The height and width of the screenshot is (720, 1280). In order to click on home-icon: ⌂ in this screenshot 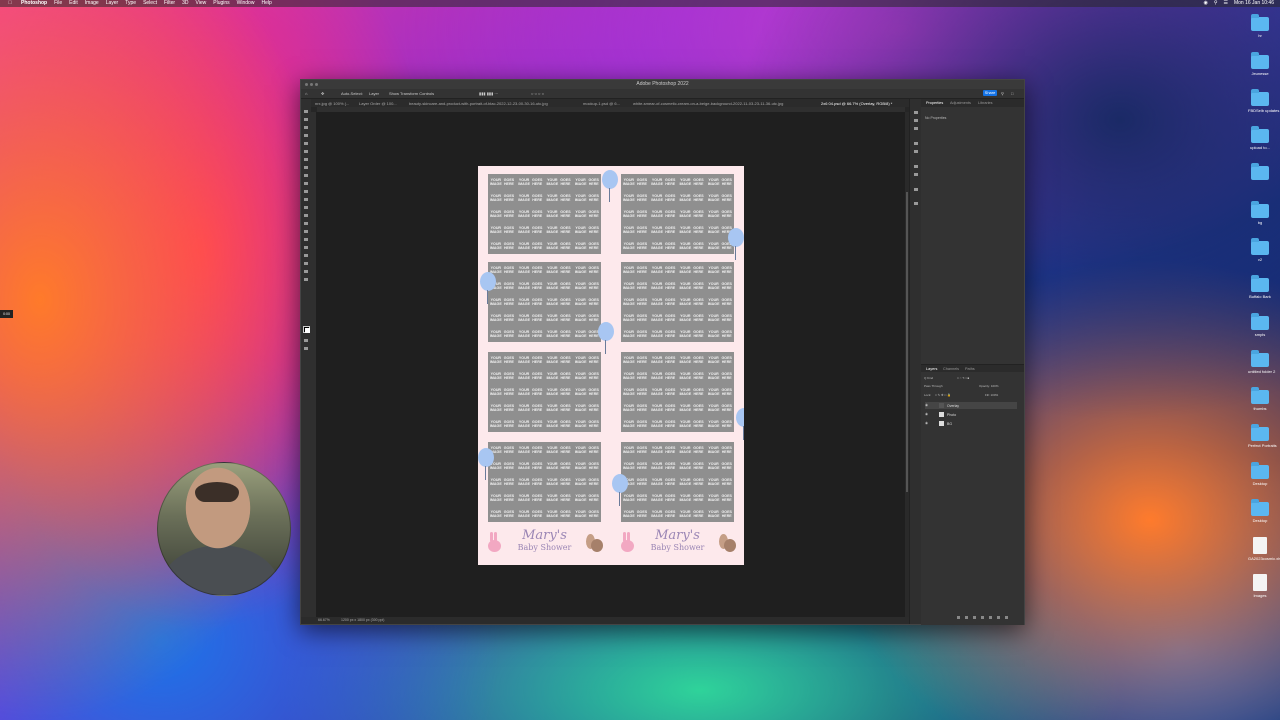, I will do `click(306, 93)`.